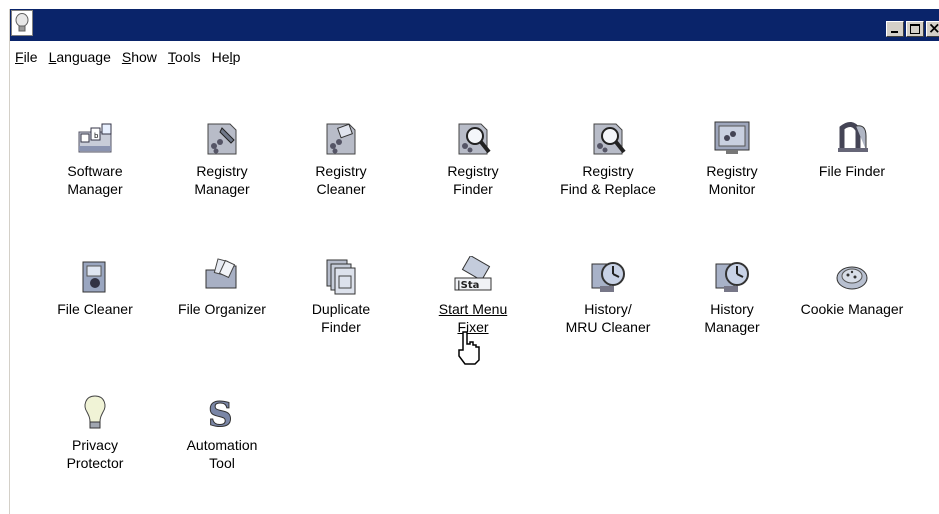  I want to click on svg-text: S, so click(220, 413).